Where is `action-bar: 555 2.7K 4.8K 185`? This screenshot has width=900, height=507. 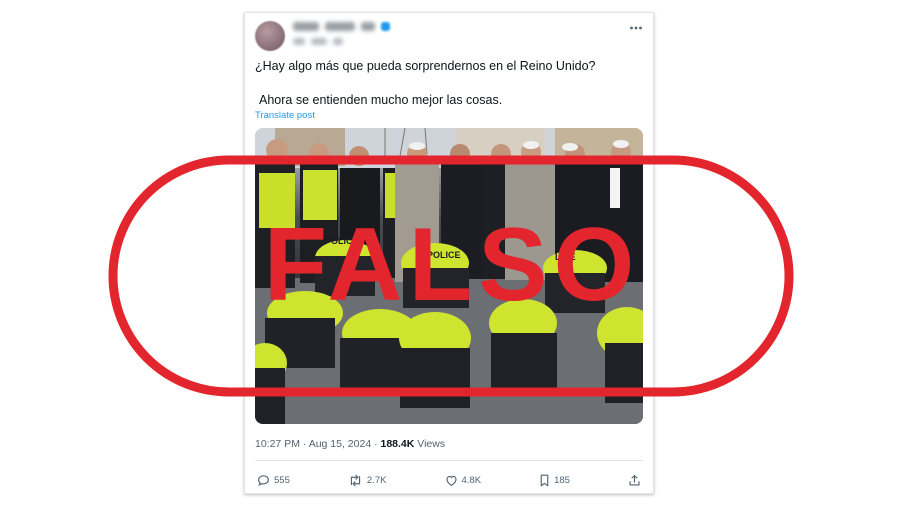 action-bar: 555 2.7K 4.8K 185 is located at coordinates (449, 480).